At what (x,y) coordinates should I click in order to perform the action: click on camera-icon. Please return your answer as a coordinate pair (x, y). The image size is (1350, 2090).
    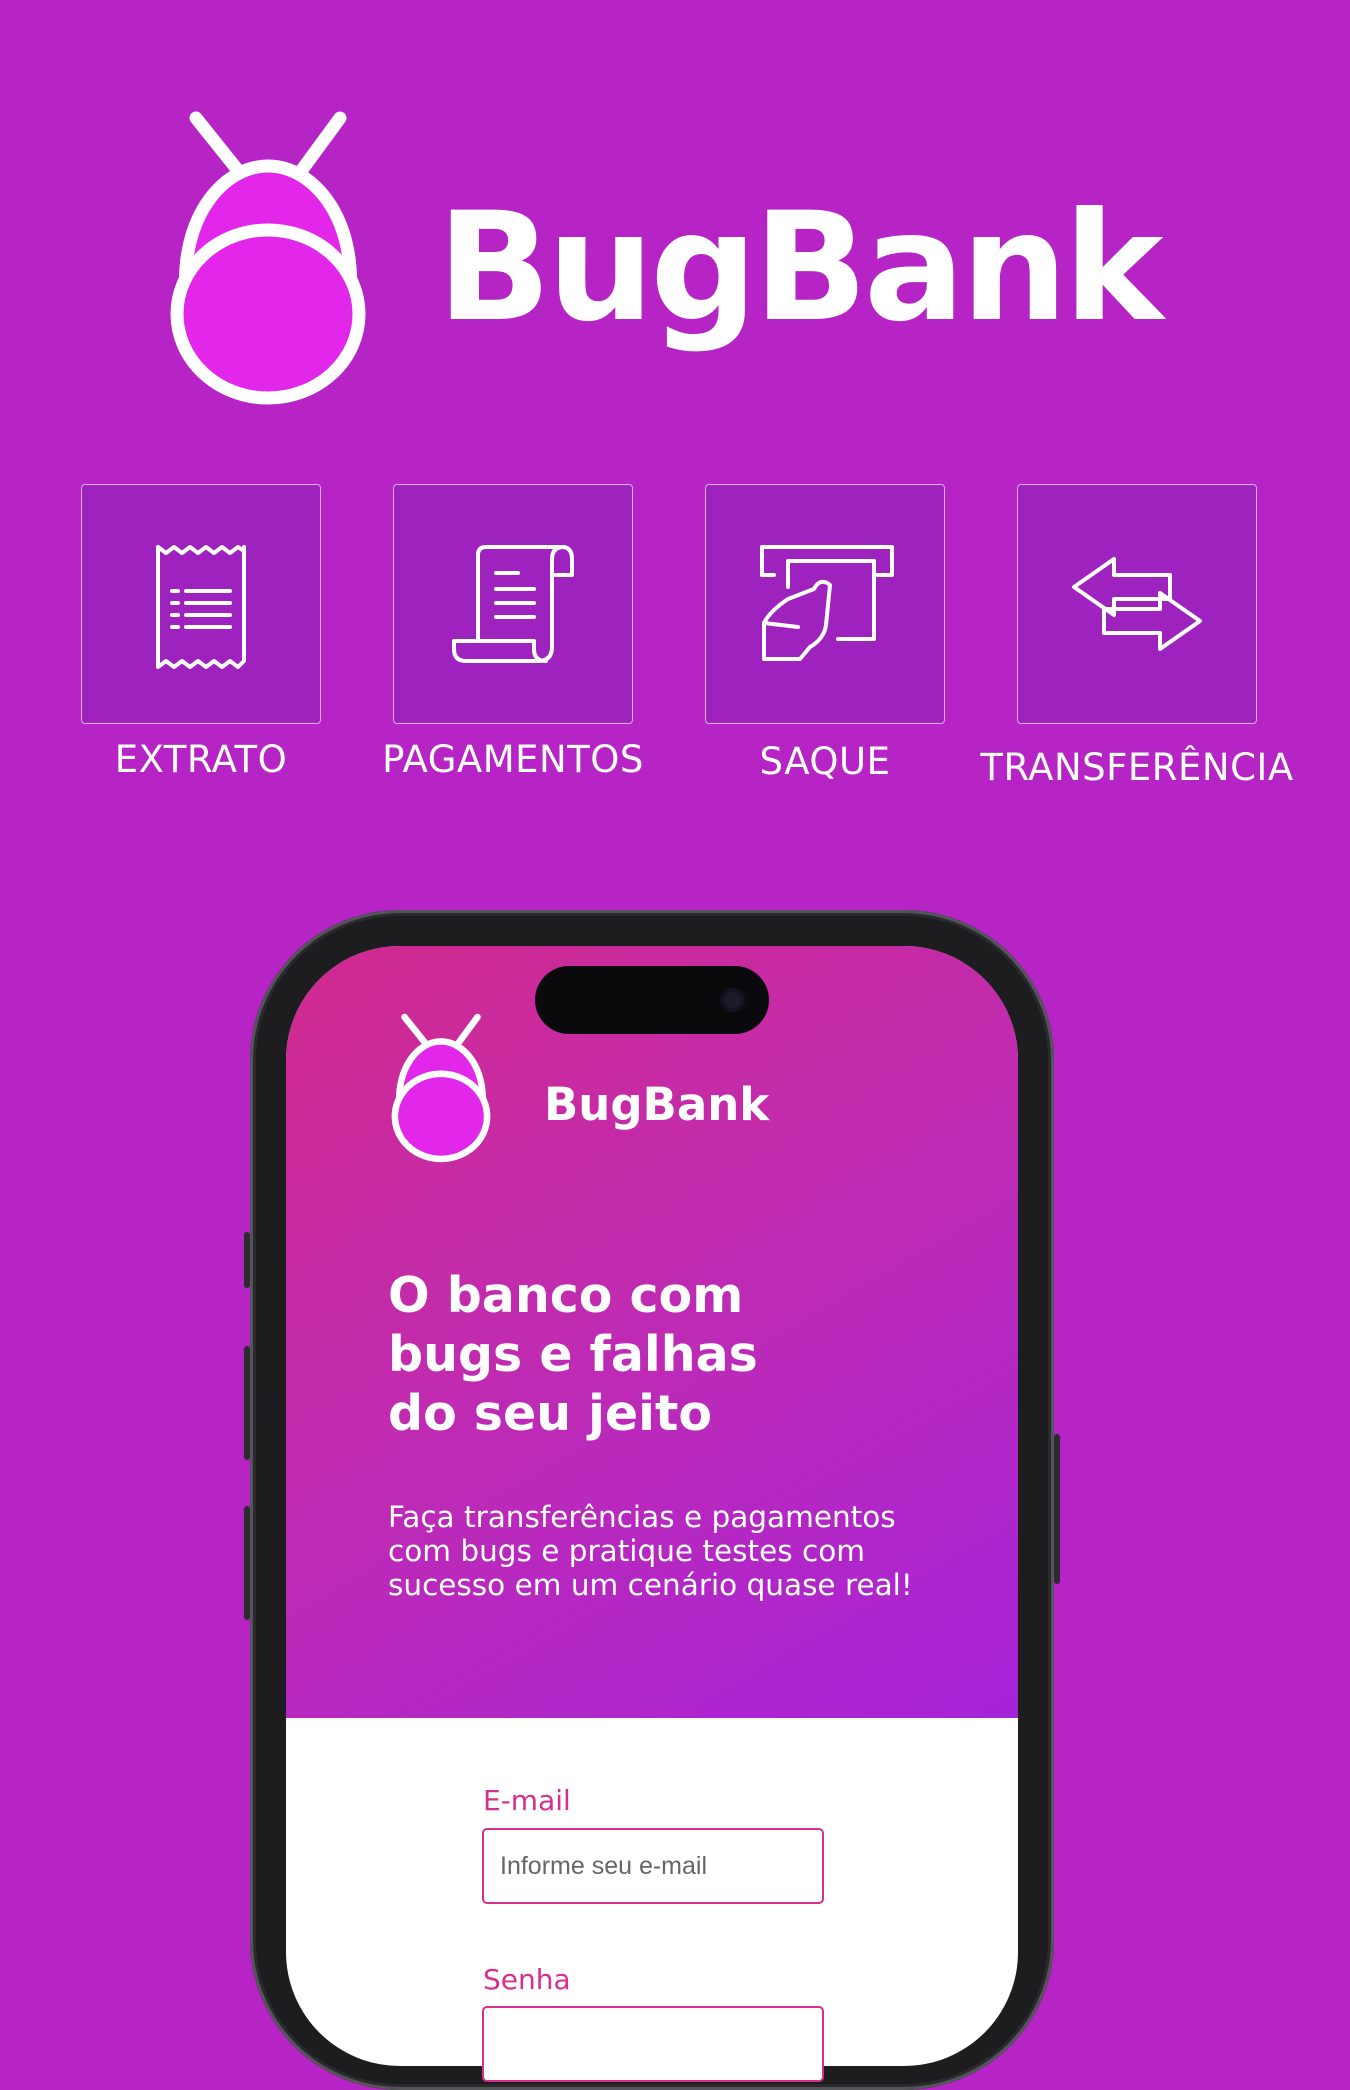
    Looking at the image, I should click on (733, 1000).